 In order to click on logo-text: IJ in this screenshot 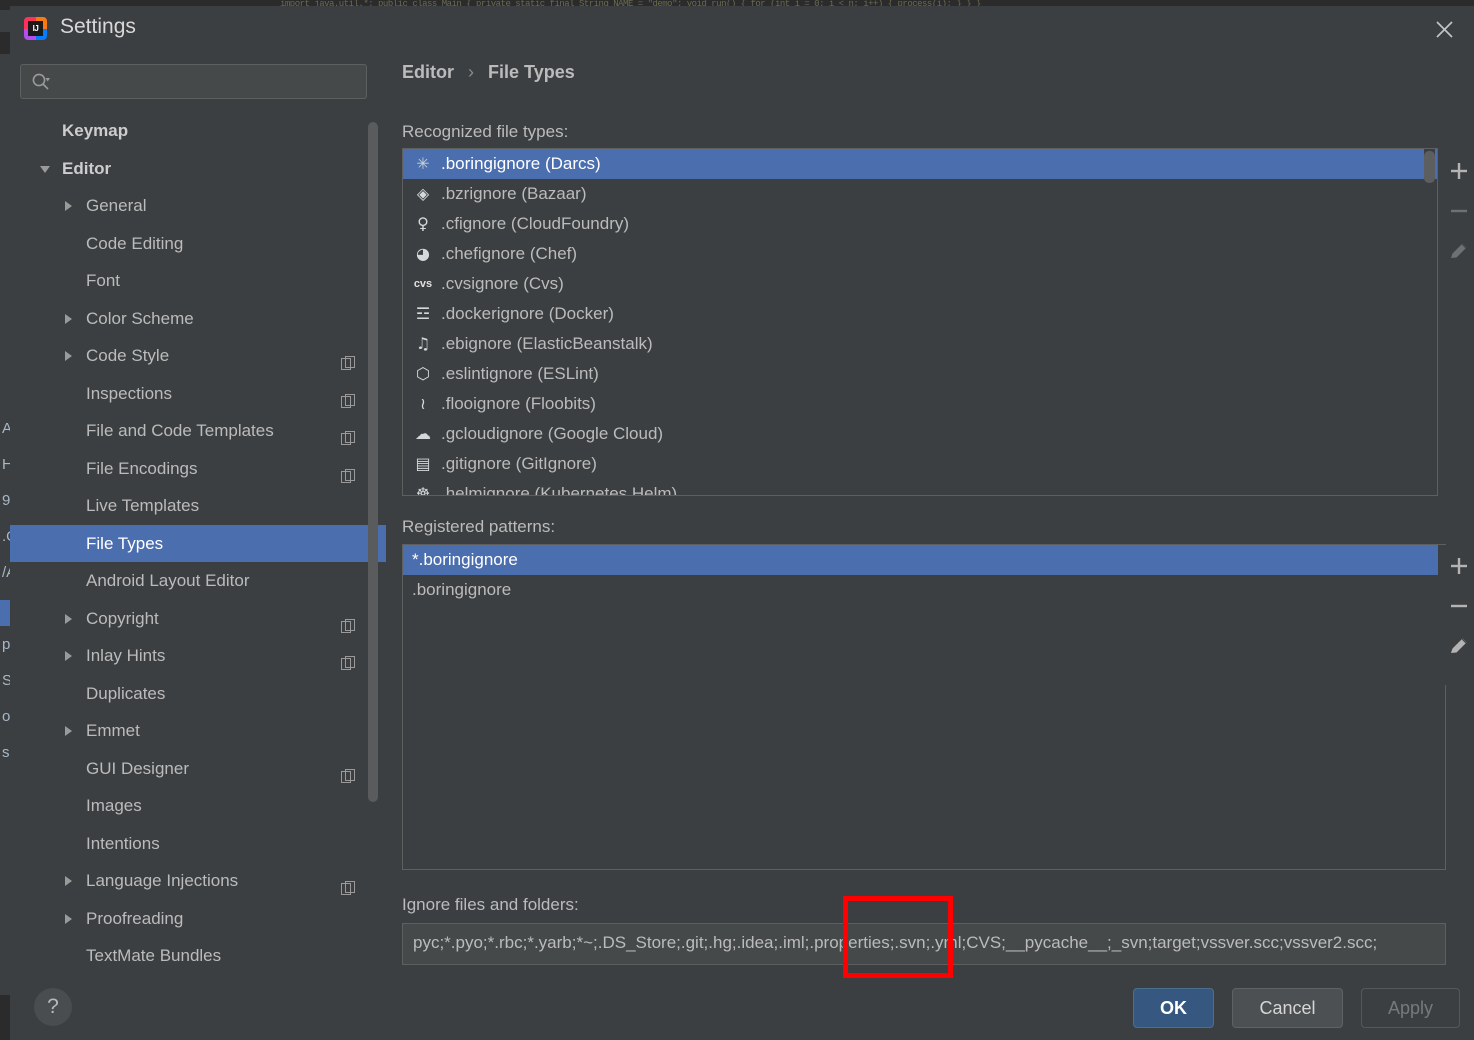, I will do `click(35, 28)`.